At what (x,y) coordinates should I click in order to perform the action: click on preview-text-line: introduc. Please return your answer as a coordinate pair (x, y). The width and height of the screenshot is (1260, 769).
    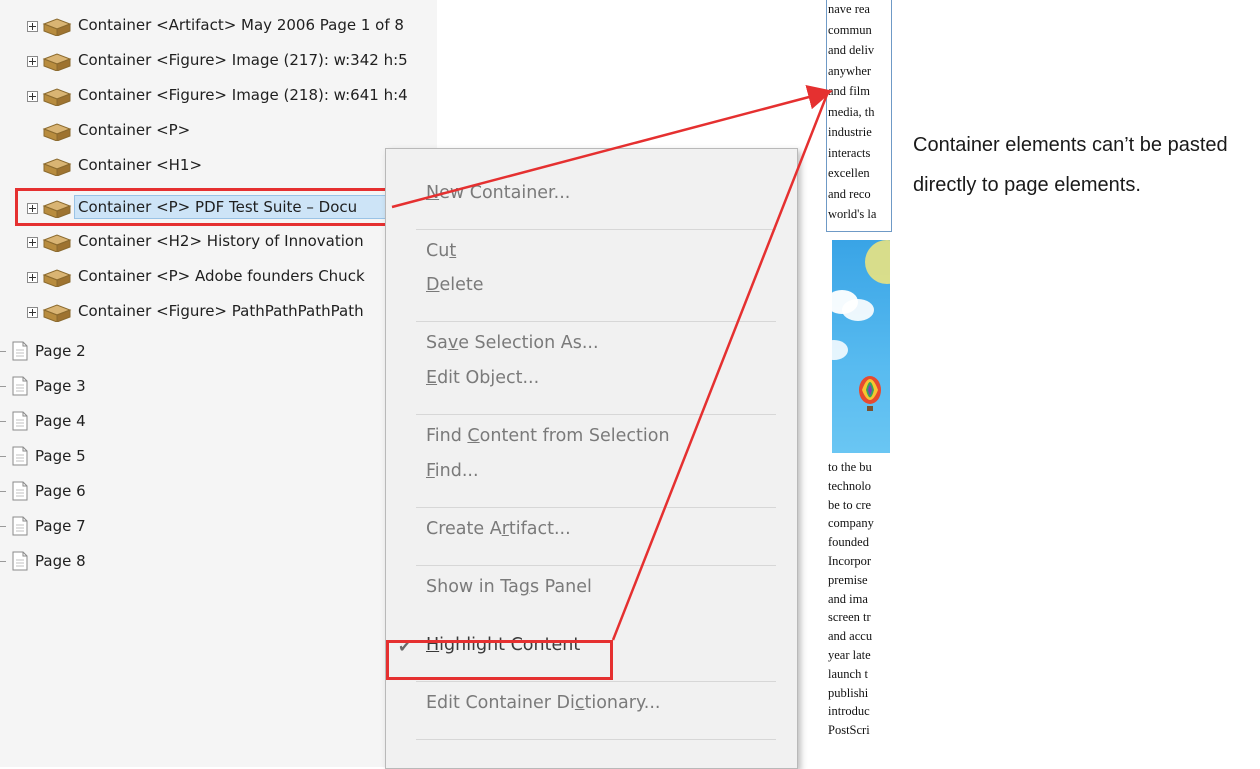
    Looking at the image, I should click on (849, 711).